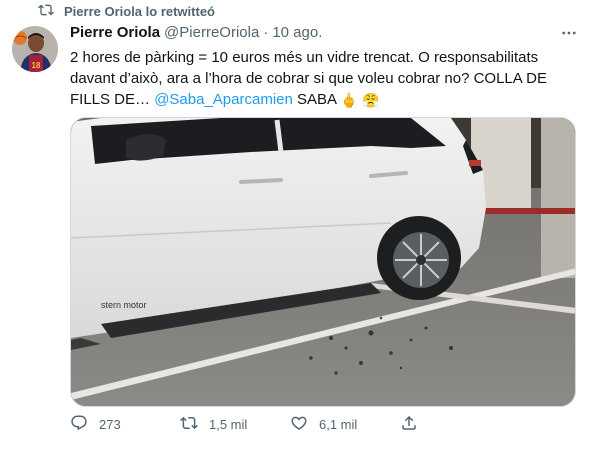 This screenshot has height=449, width=592. I want to click on retweet-context: Pierre Oriola lo retwitteó, so click(126, 11).